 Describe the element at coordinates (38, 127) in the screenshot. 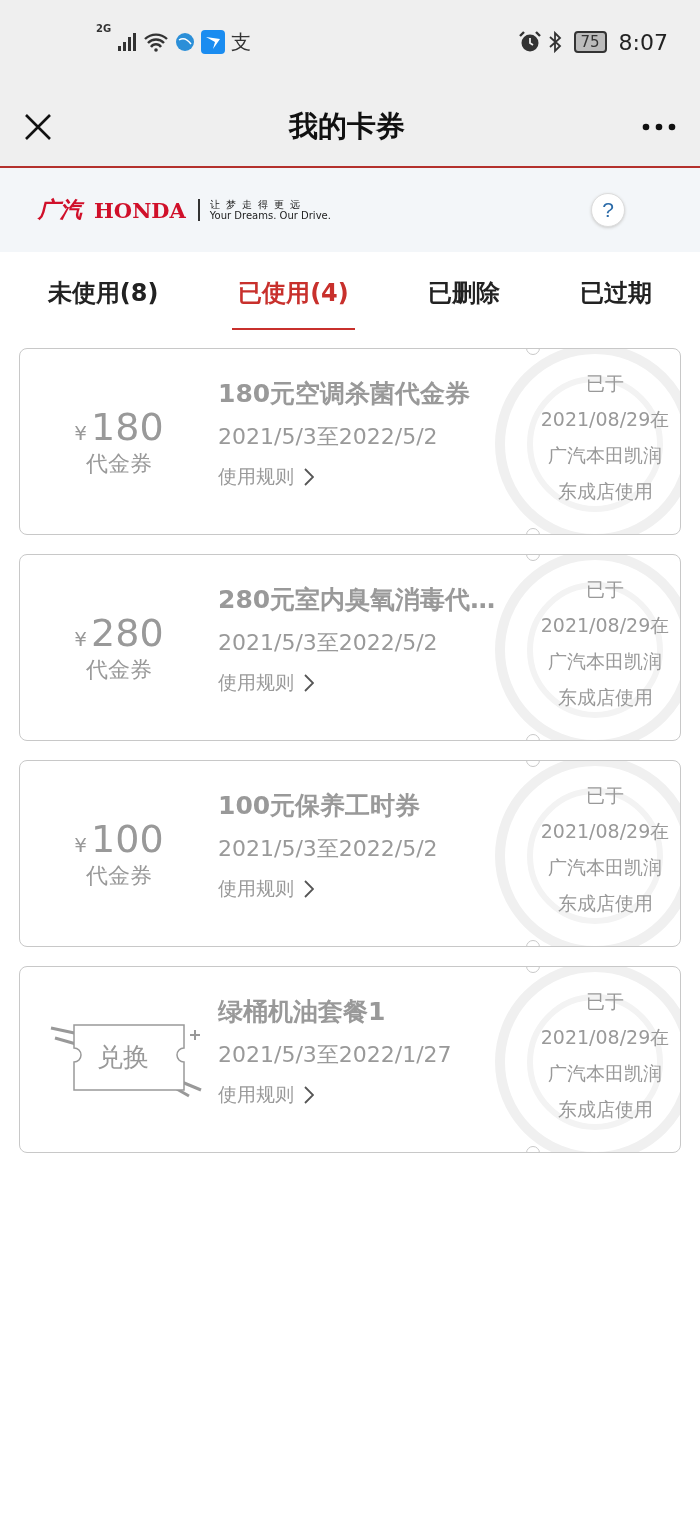

I see `close-icon` at that location.